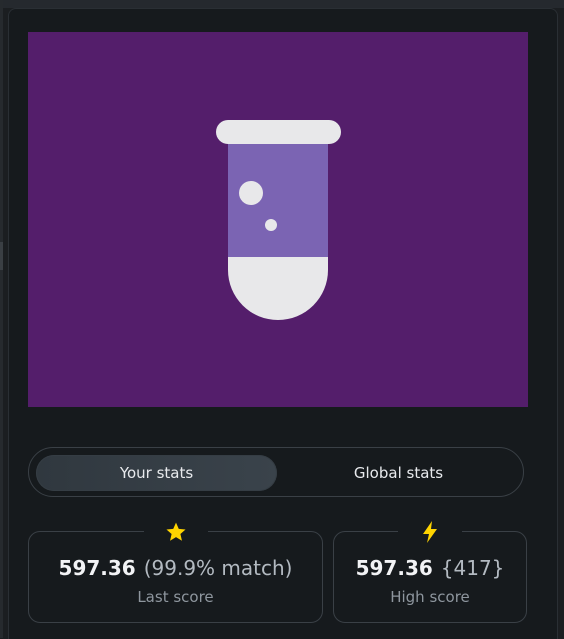  I want to click on high-score-label: High score, so click(430, 597).